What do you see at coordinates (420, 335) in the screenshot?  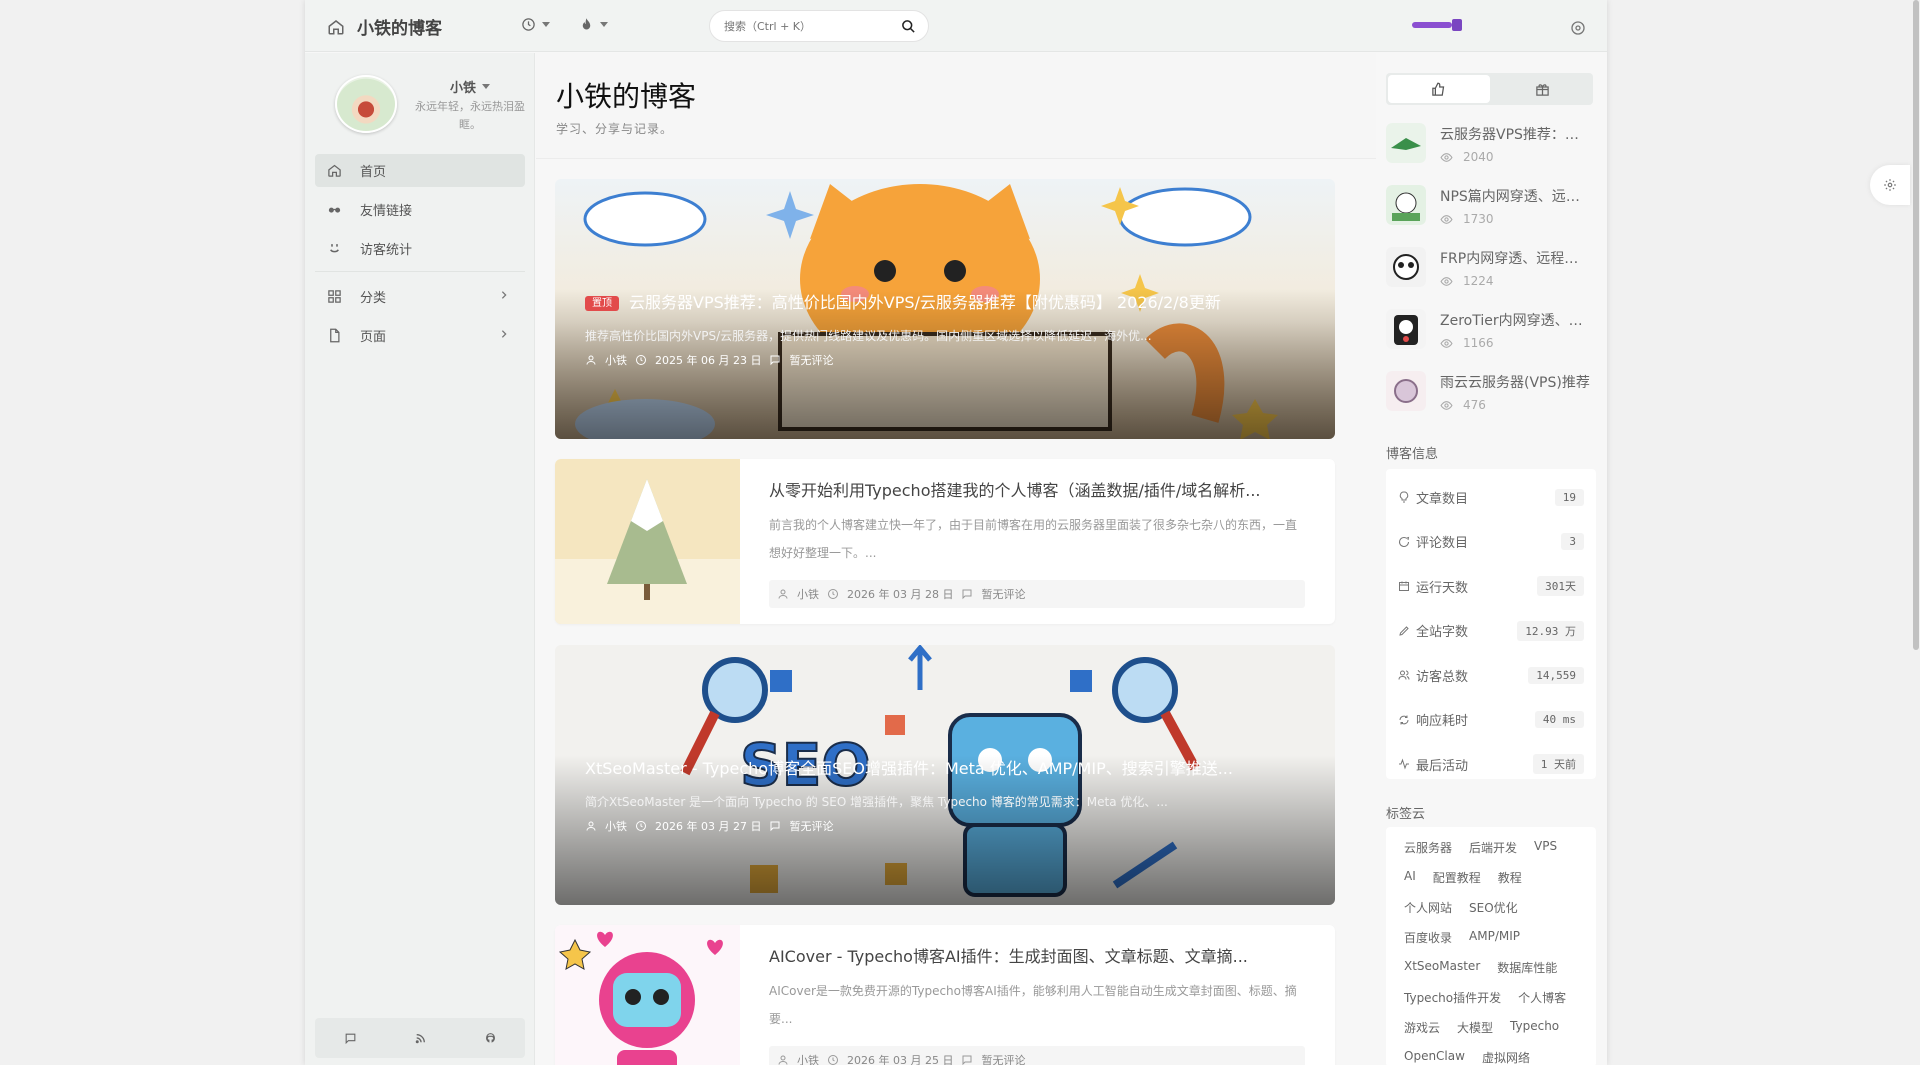 I see `sidebar-item-pages: 页面` at bounding box center [420, 335].